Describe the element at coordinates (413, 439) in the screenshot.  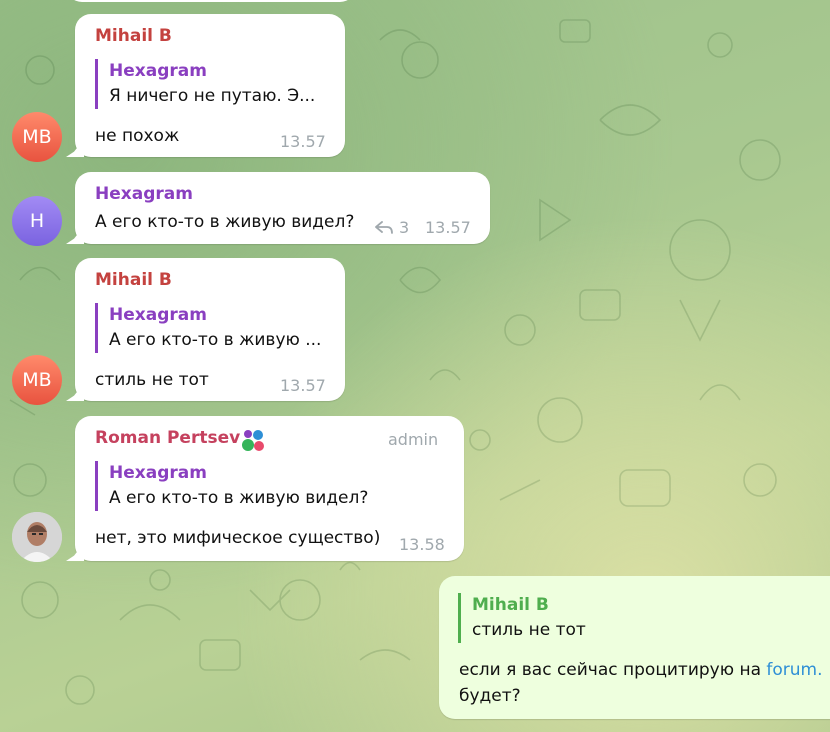
I see `admin-badge: admin` at that location.